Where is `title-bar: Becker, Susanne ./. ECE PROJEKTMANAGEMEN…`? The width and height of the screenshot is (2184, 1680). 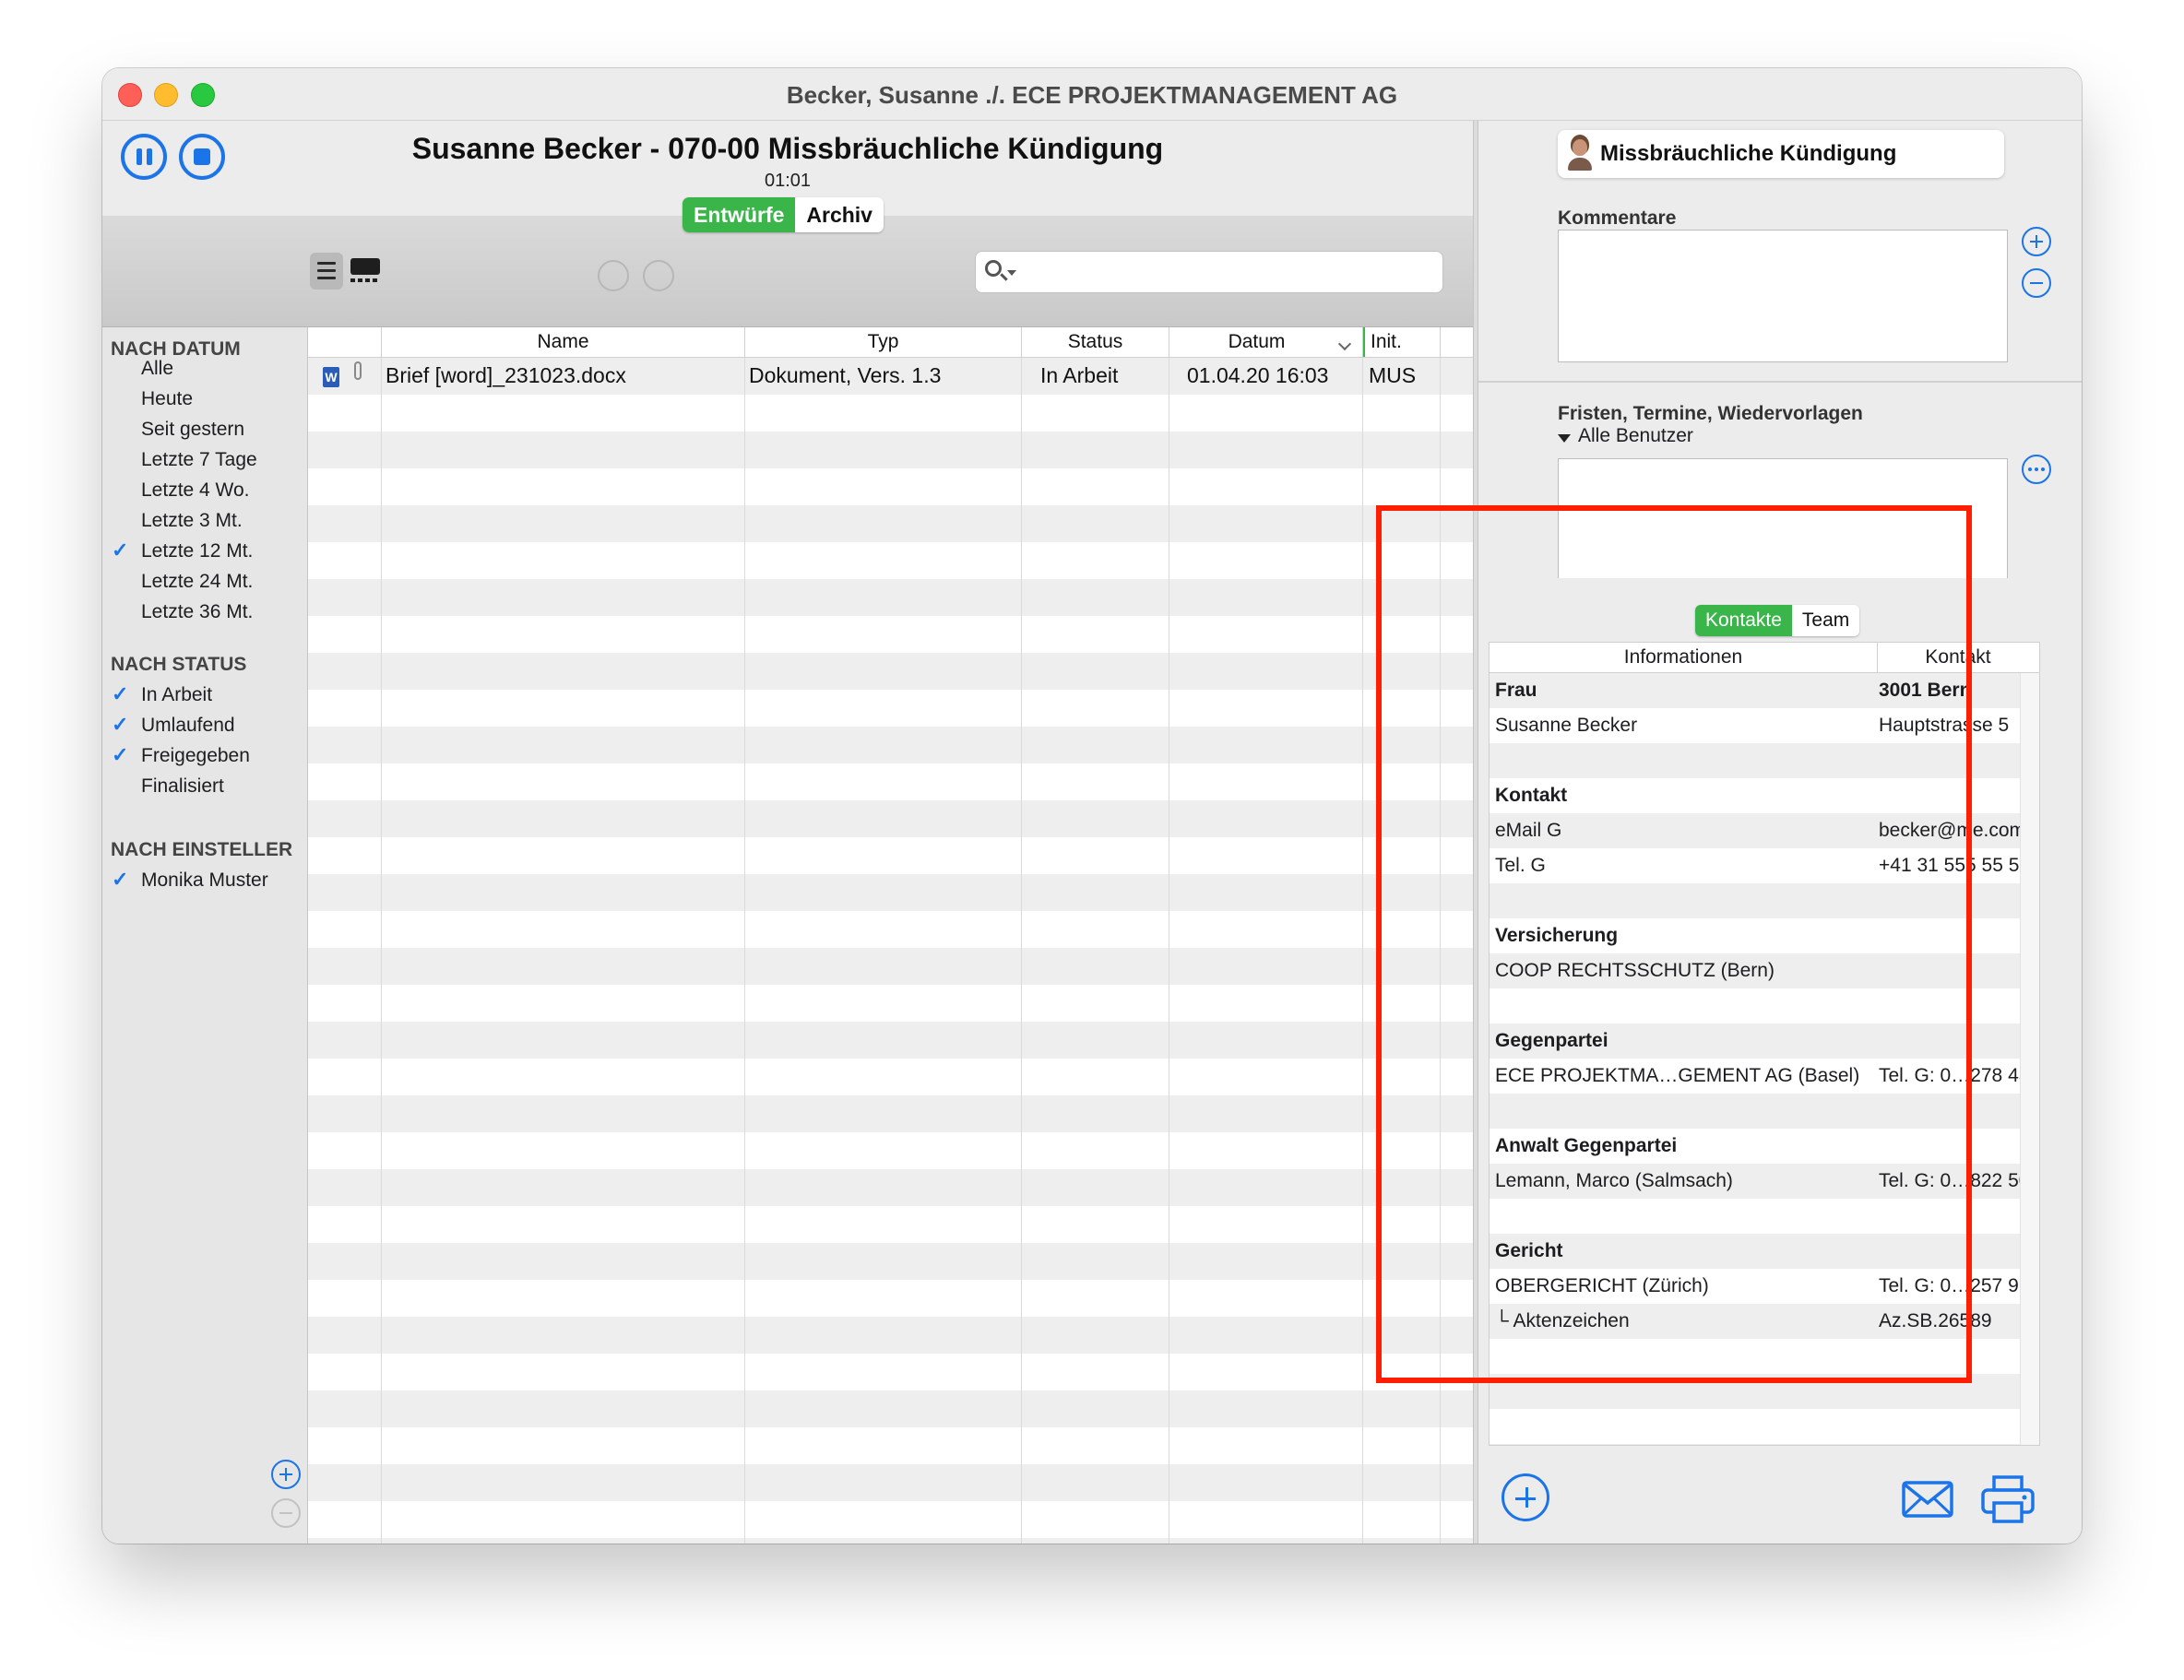
title-bar: Becker, Susanne ./. ECE PROJEKTMANAGEMEN… is located at coordinates (1092, 94).